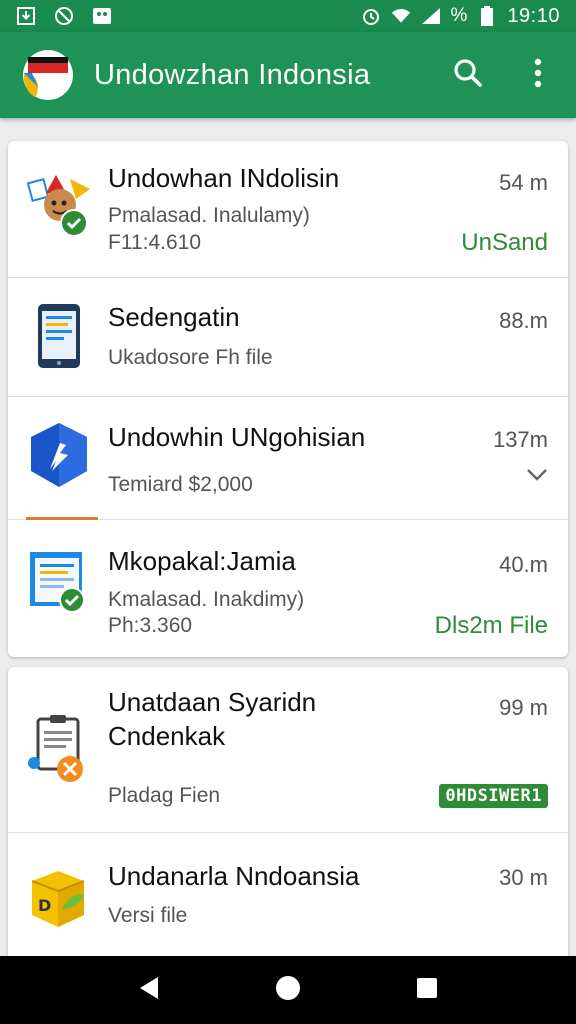 The height and width of the screenshot is (1024, 576). What do you see at coordinates (523, 877) in the screenshot?
I see `item-size: 30 m` at bounding box center [523, 877].